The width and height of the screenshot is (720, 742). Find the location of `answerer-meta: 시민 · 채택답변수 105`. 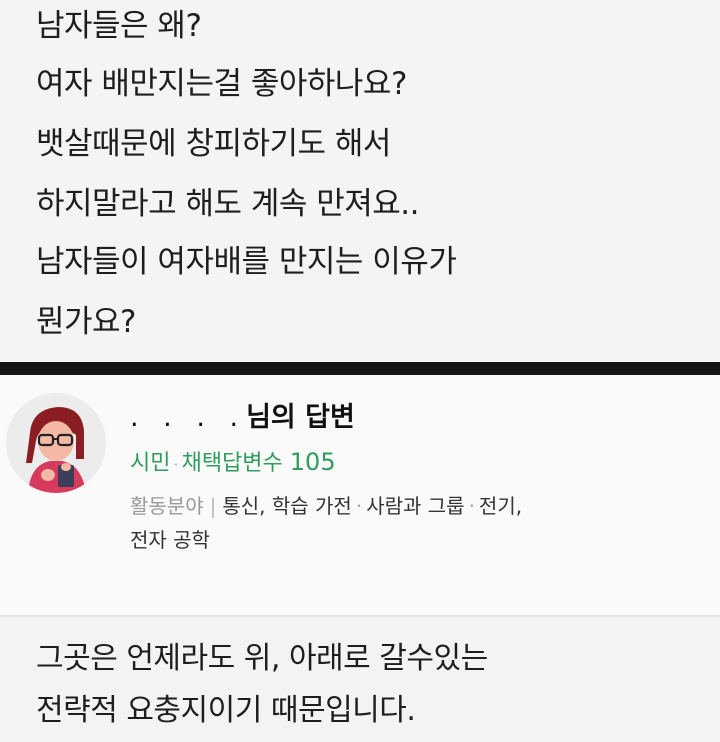

answerer-meta: 시민 · 채택답변수 105 is located at coordinates (233, 461).